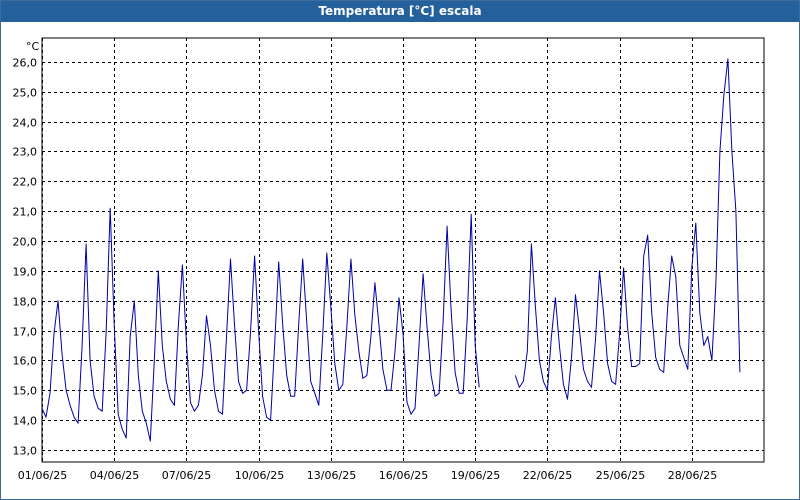  Describe the element at coordinates (475, 475) in the screenshot. I see `x-tick-label: 19/06/25` at that location.